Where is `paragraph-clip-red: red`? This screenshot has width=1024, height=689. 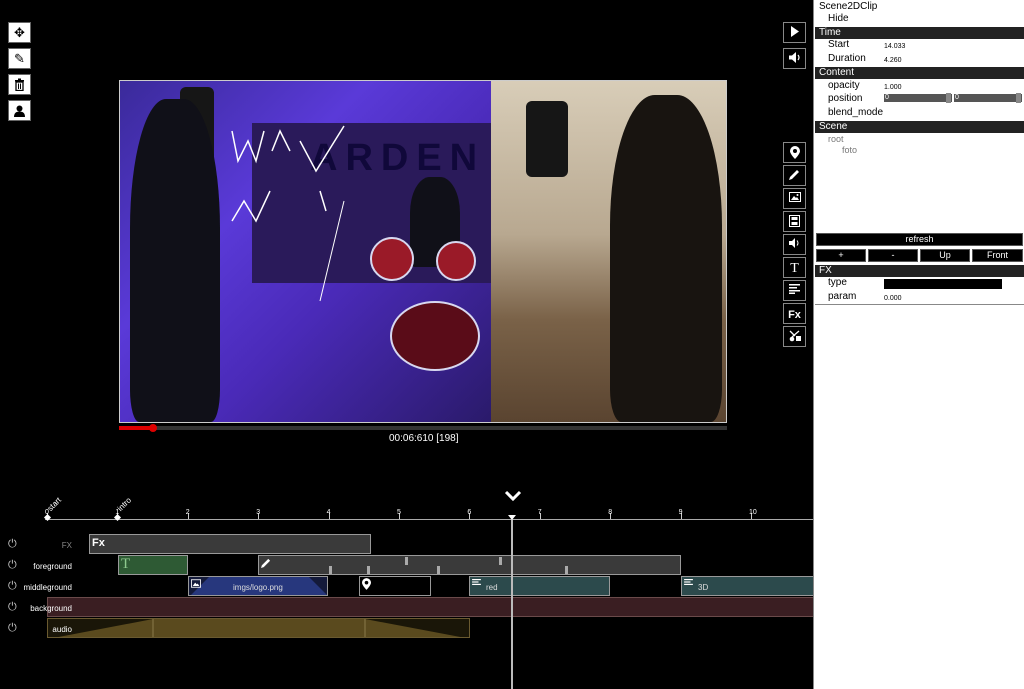
paragraph-clip-red: red is located at coordinates (539, 586).